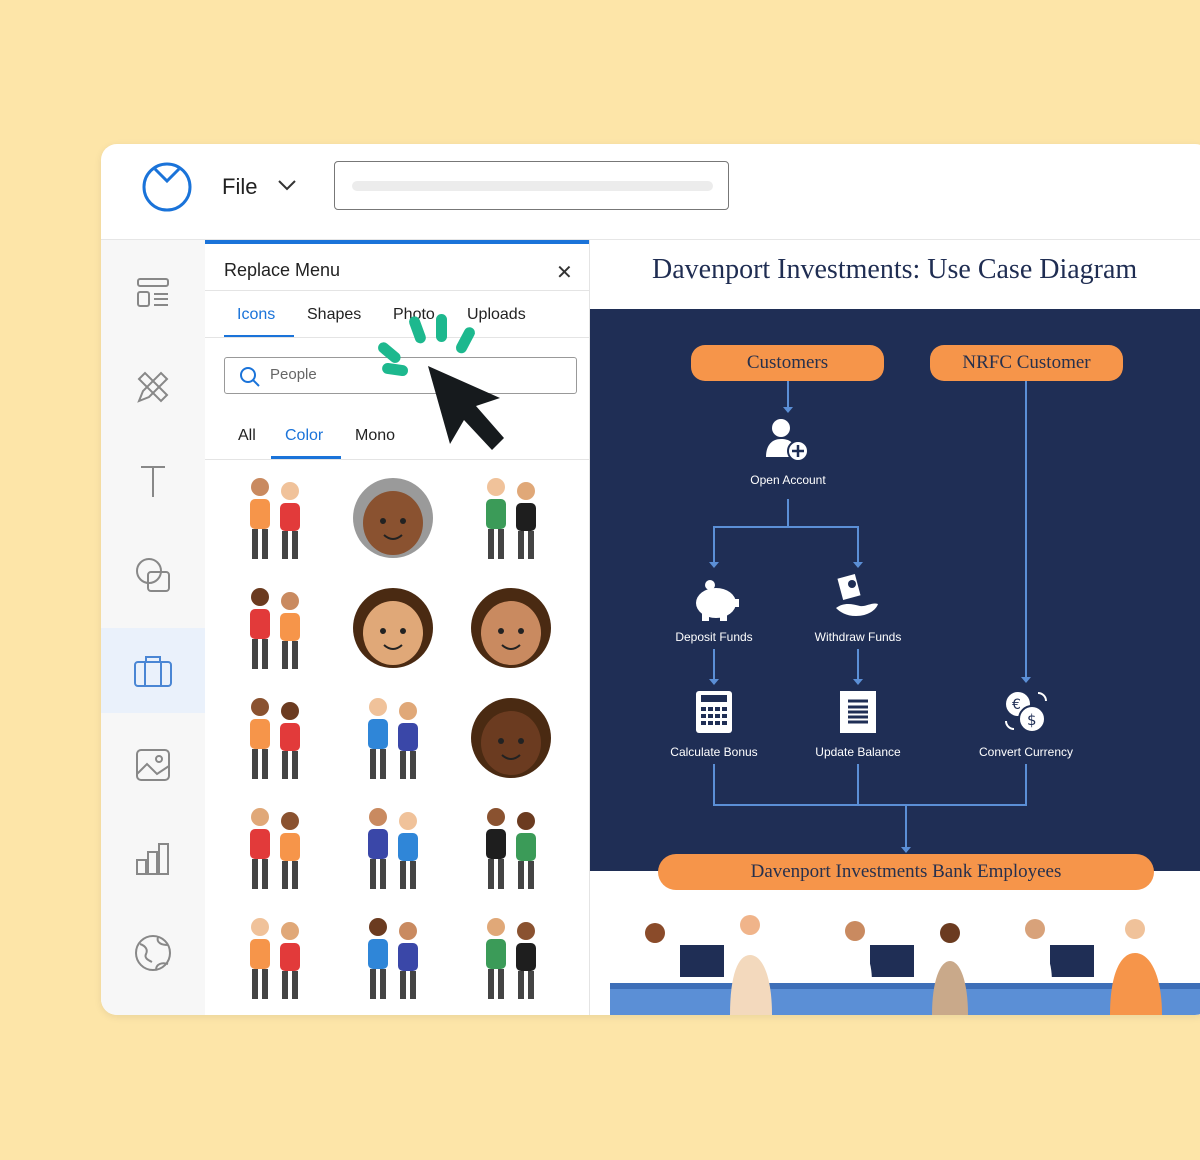 The width and height of the screenshot is (1200, 1160). I want to click on use-case-withdraw-funds: Withdraw Funds, so click(858, 637).